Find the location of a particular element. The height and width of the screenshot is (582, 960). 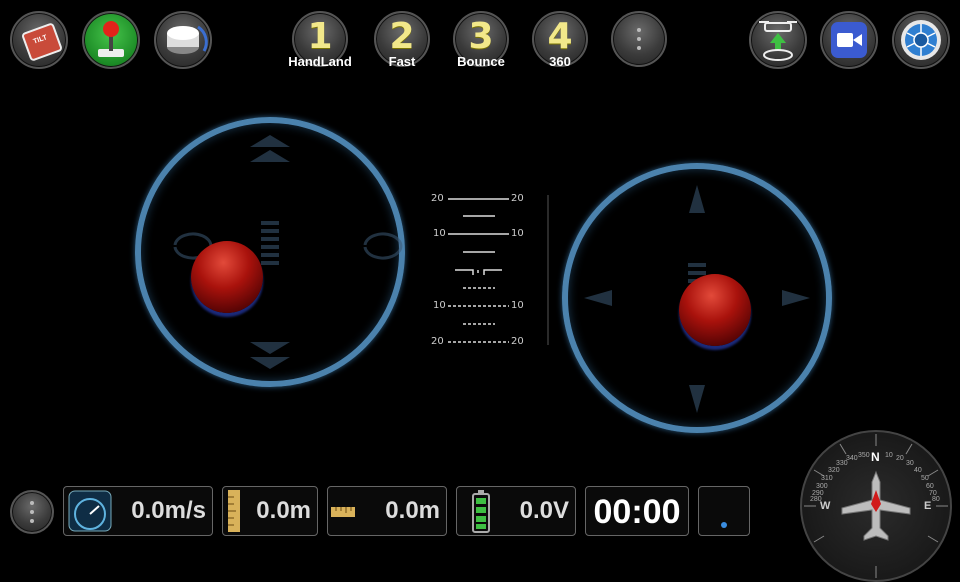

signal-panel is located at coordinates (724, 511).